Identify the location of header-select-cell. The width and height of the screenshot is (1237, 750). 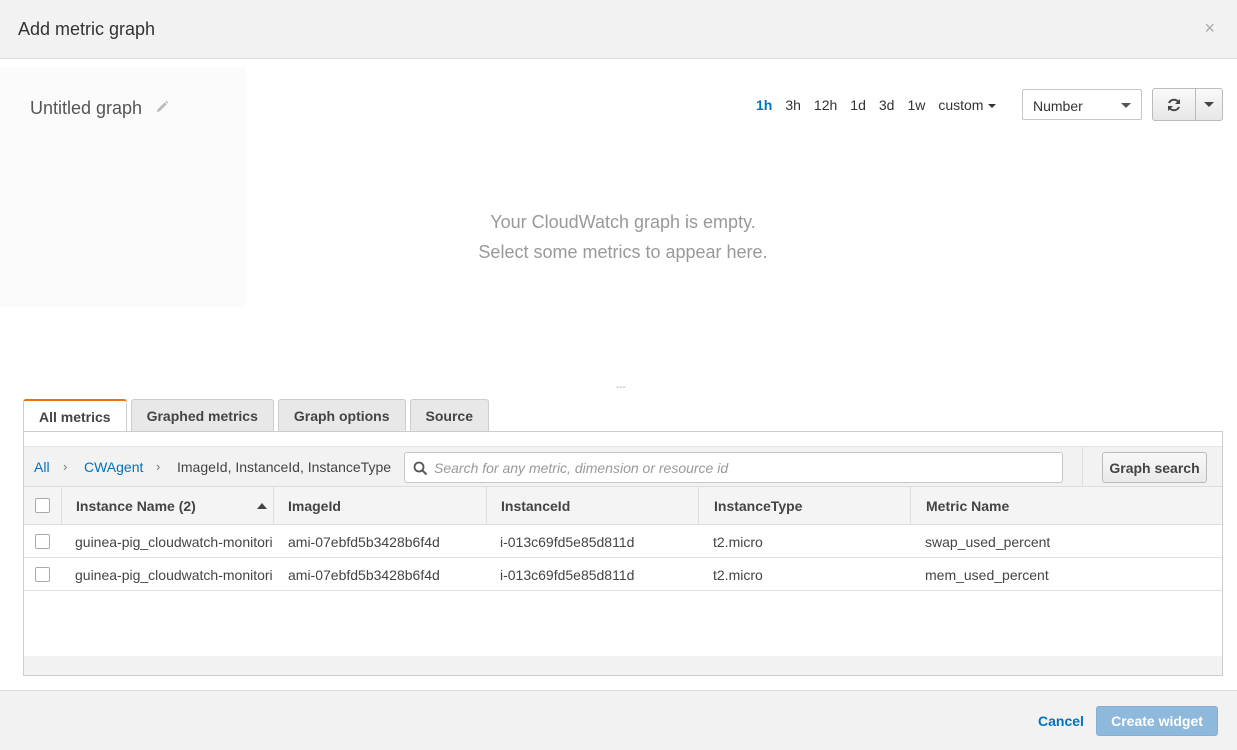
(42, 506).